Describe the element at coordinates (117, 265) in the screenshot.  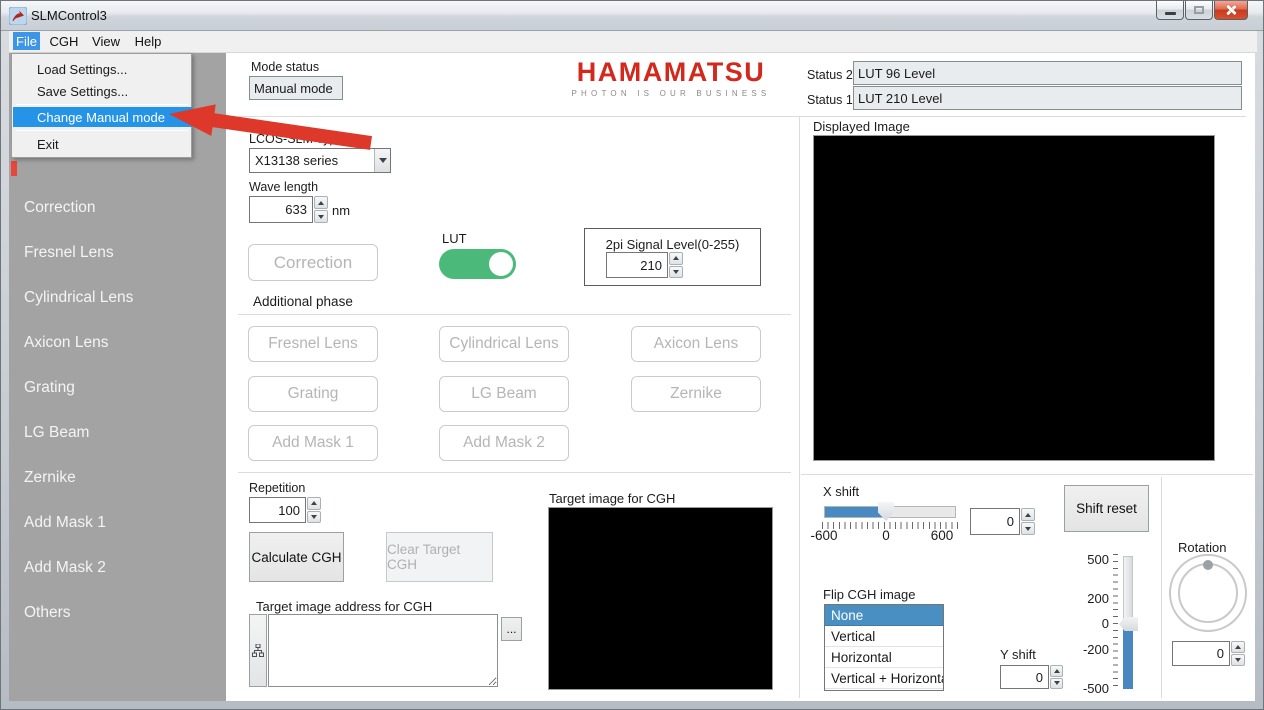
I see `sidebar-item-fresnel-lens: Fresnel Lens` at that location.